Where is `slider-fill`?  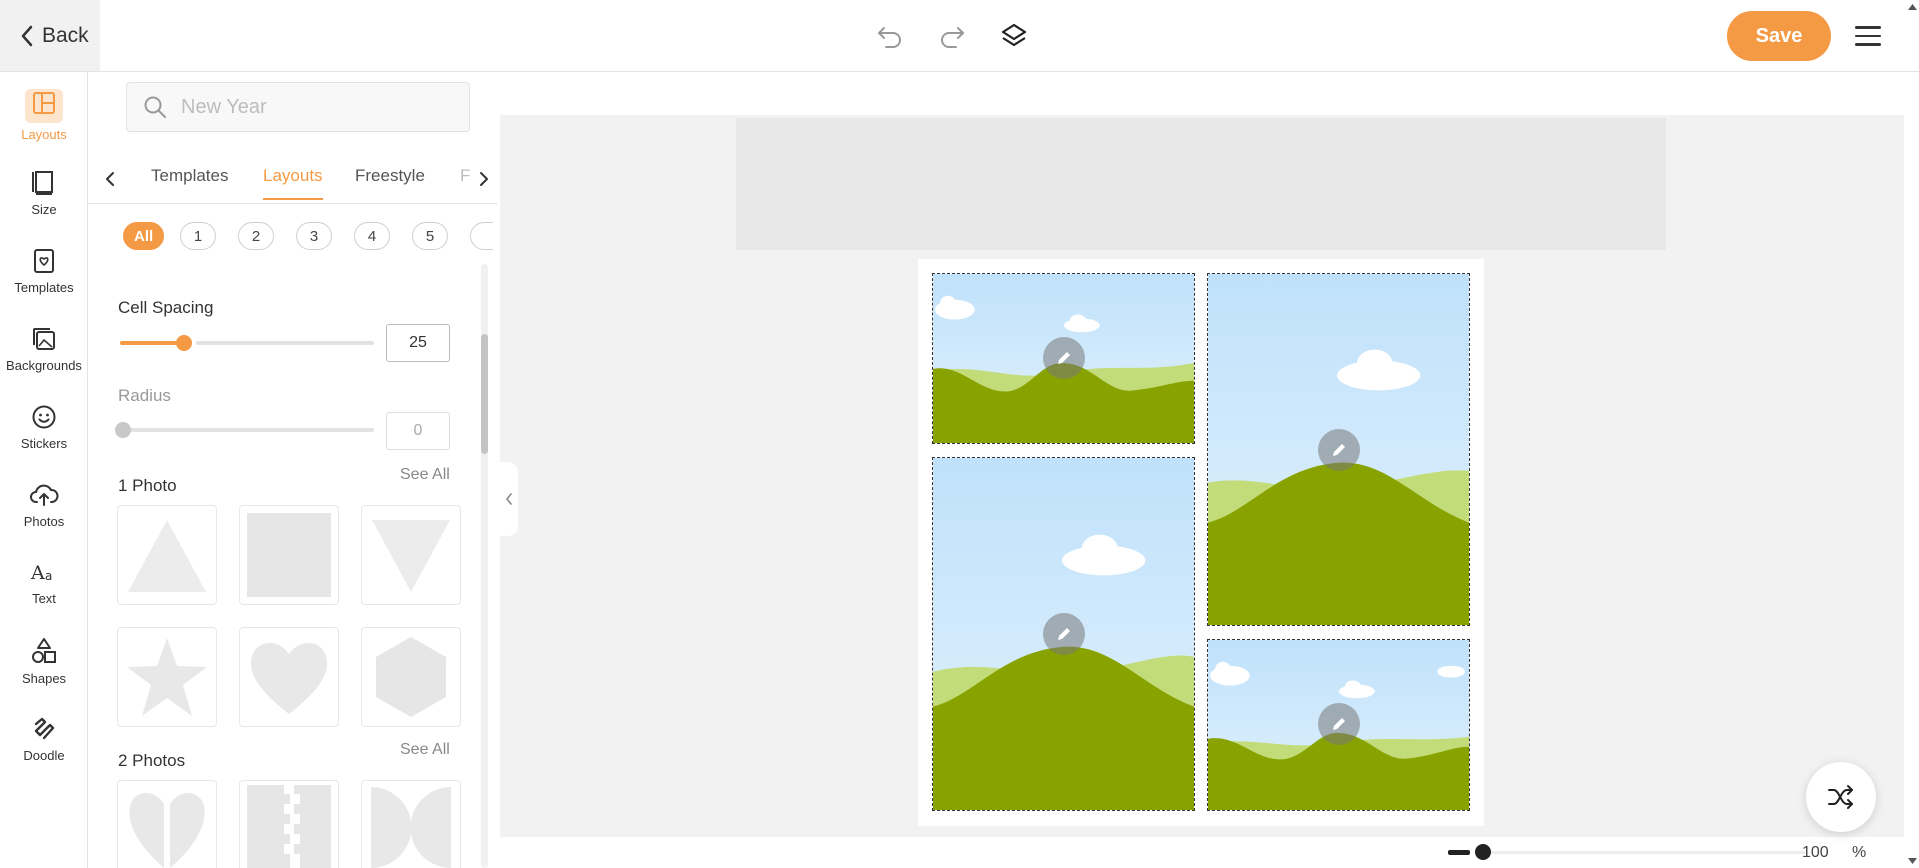 slider-fill is located at coordinates (152, 343).